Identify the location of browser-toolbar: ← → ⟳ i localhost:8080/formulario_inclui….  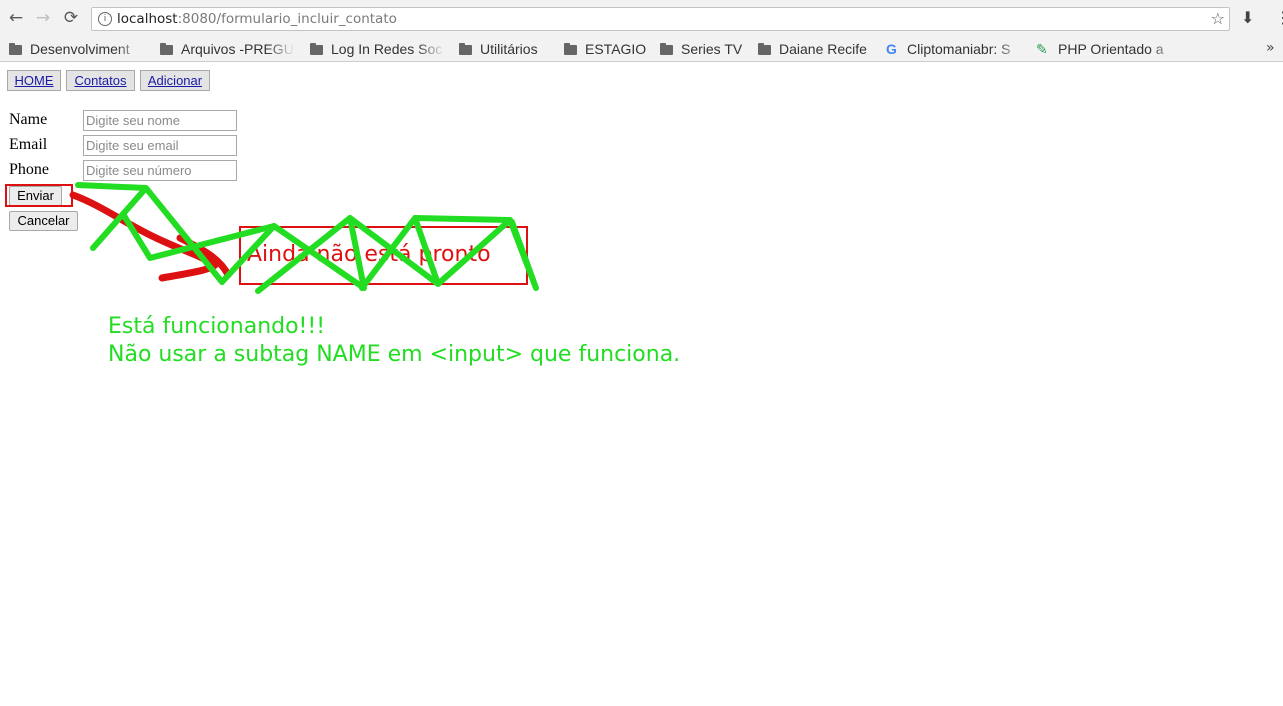
(641, 18).